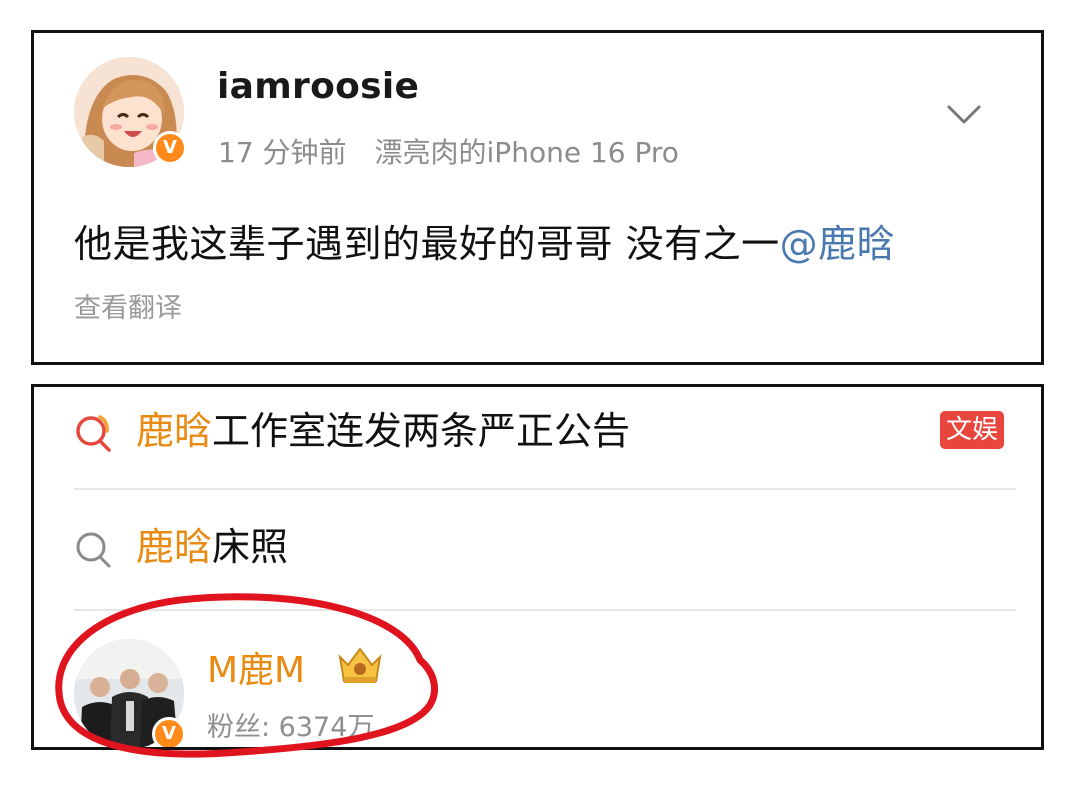 This screenshot has height=788, width=1080. What do you see at coordinates (964, 115) in the screenshot?
I see `chevron-down-icon` at bounding box center [964, 115].